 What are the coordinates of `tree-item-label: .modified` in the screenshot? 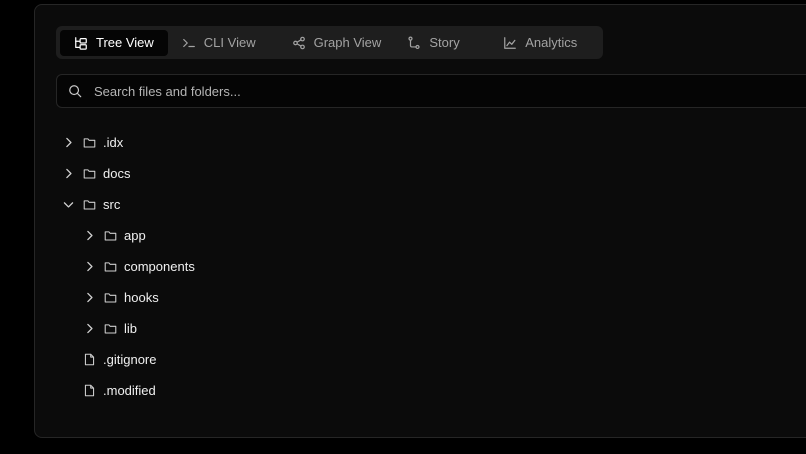 It's located at (129, 390).